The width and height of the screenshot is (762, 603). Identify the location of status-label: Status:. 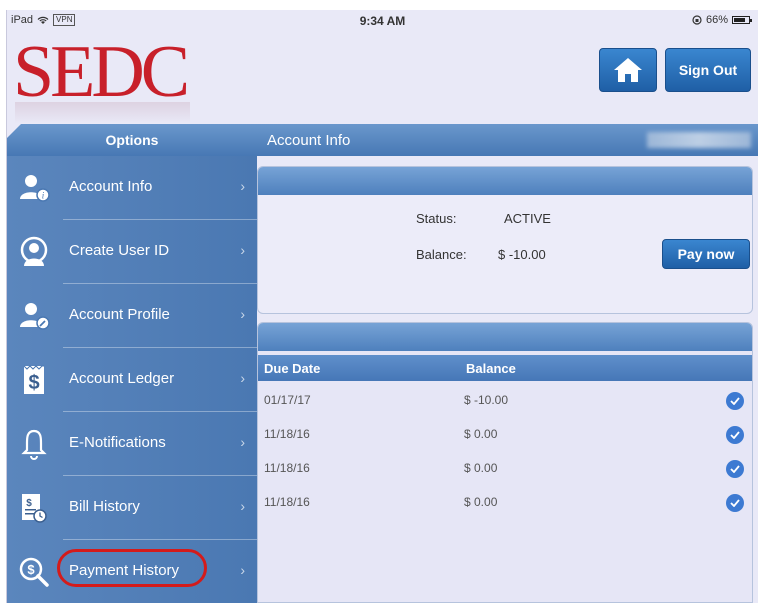
(436, 218).